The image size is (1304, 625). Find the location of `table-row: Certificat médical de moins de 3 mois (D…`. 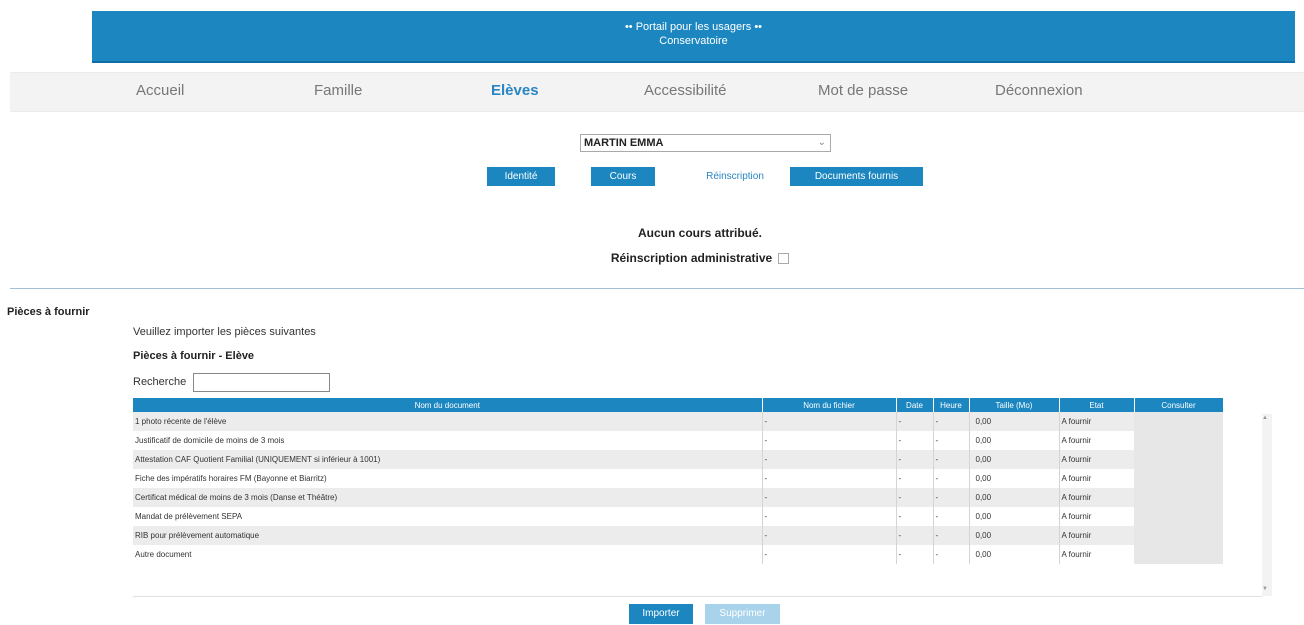

table-row: Certificat médical de moins de 3 mois (D… is located at coordinates (678, 497).